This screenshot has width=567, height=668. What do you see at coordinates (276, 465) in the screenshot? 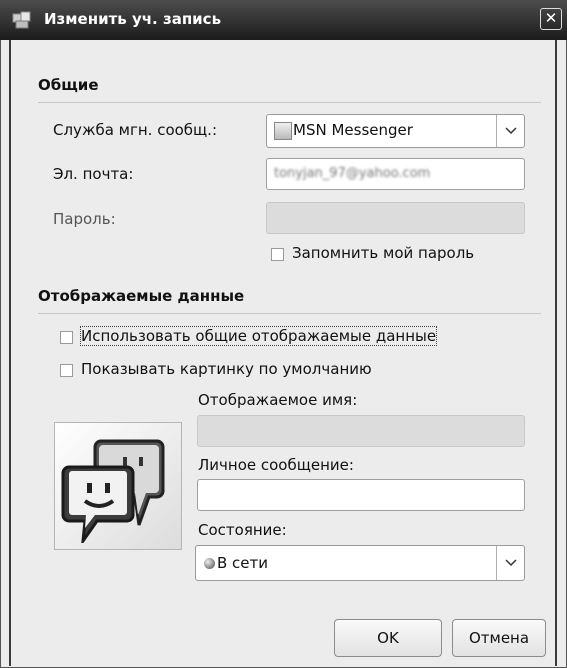
I see `personal-message-label: Личное сообщение:` at bounding box center [276, 465].